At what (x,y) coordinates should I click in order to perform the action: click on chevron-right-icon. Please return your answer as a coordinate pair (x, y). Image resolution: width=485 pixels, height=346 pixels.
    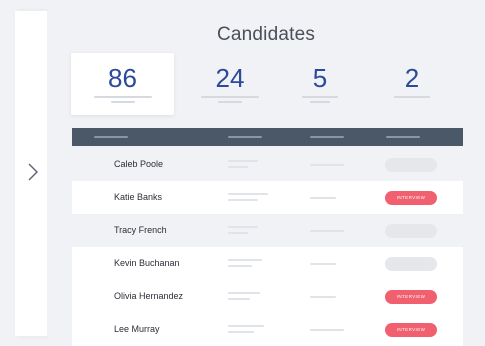
    Looking at the image, I should click on (33, 172).